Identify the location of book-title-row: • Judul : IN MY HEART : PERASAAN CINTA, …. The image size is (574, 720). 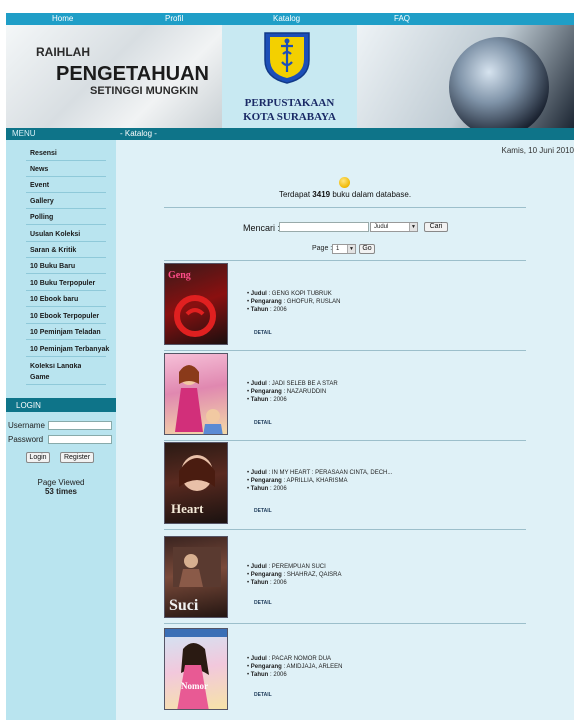
(320, 473).